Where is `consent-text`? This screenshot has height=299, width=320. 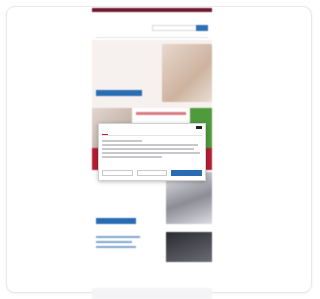
consent-text is located at coordinates (152, 150).